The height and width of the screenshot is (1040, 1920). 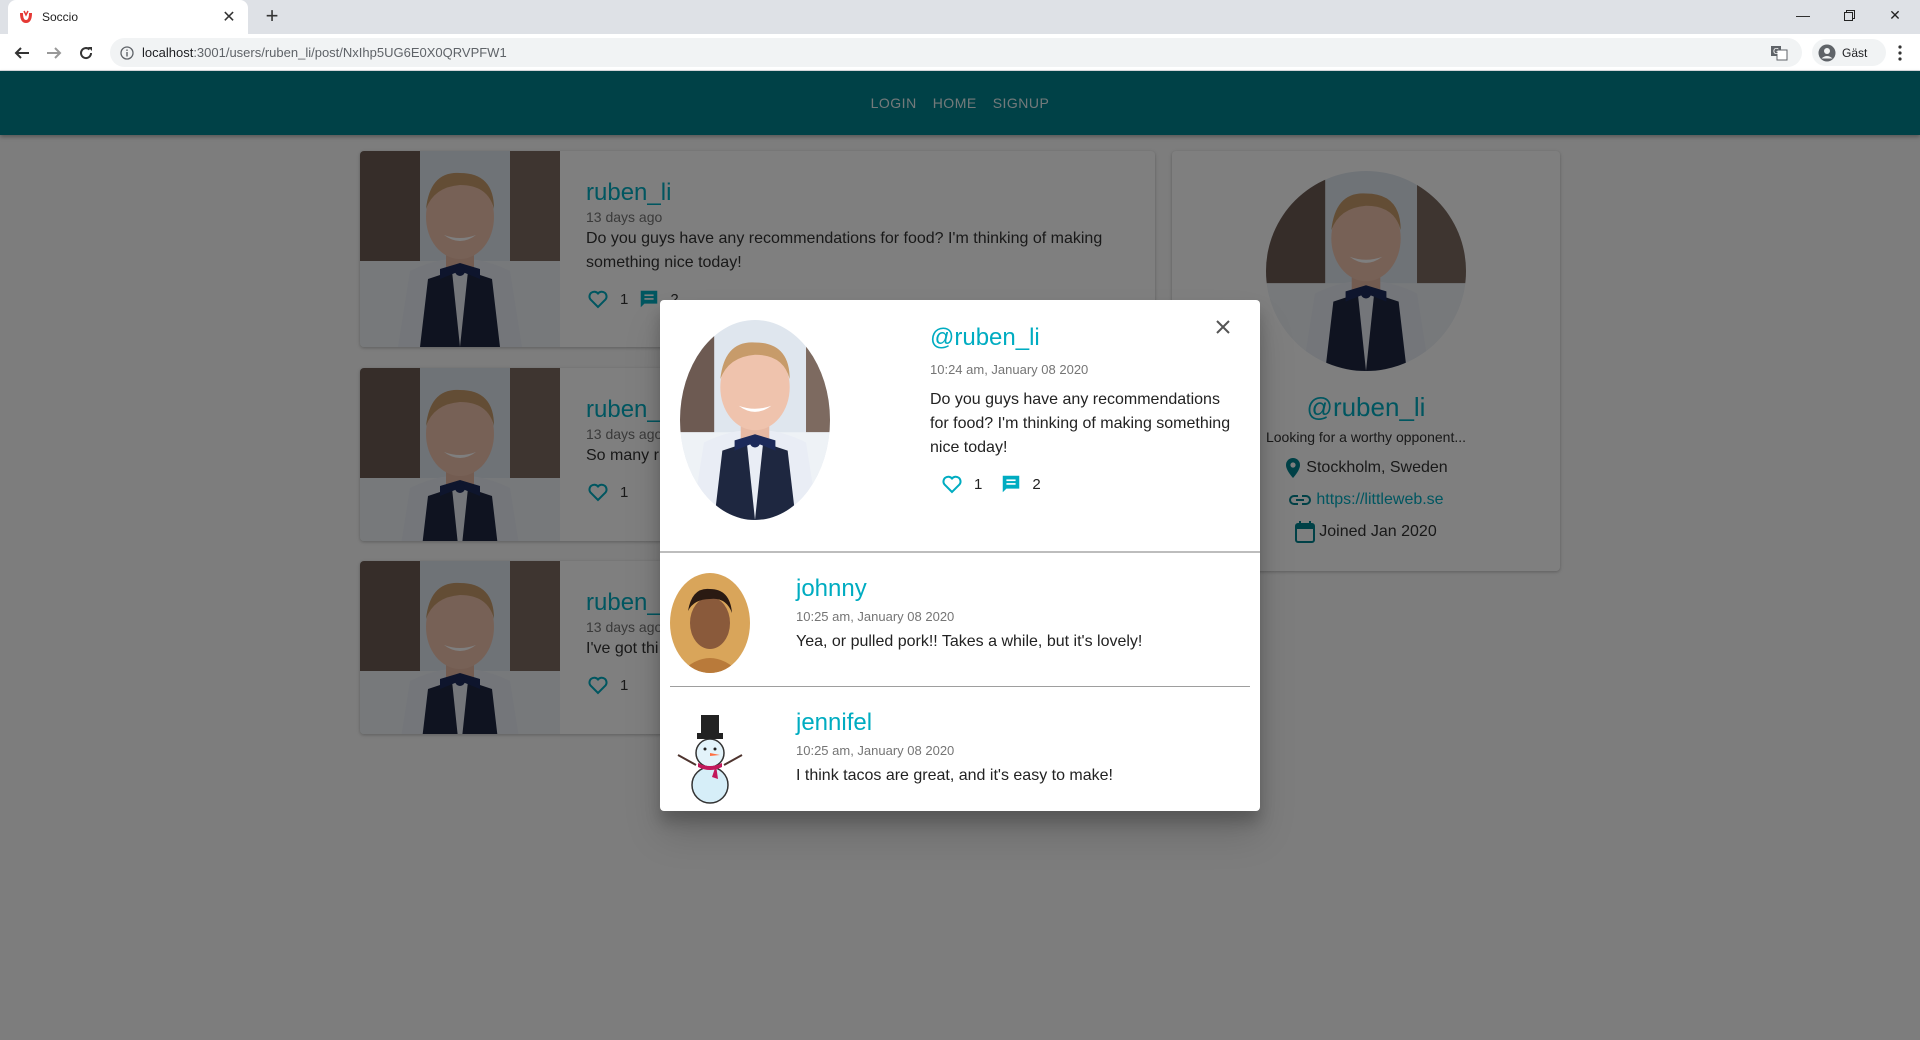 I want to click on reload-icon, so click(x=86, y=53).